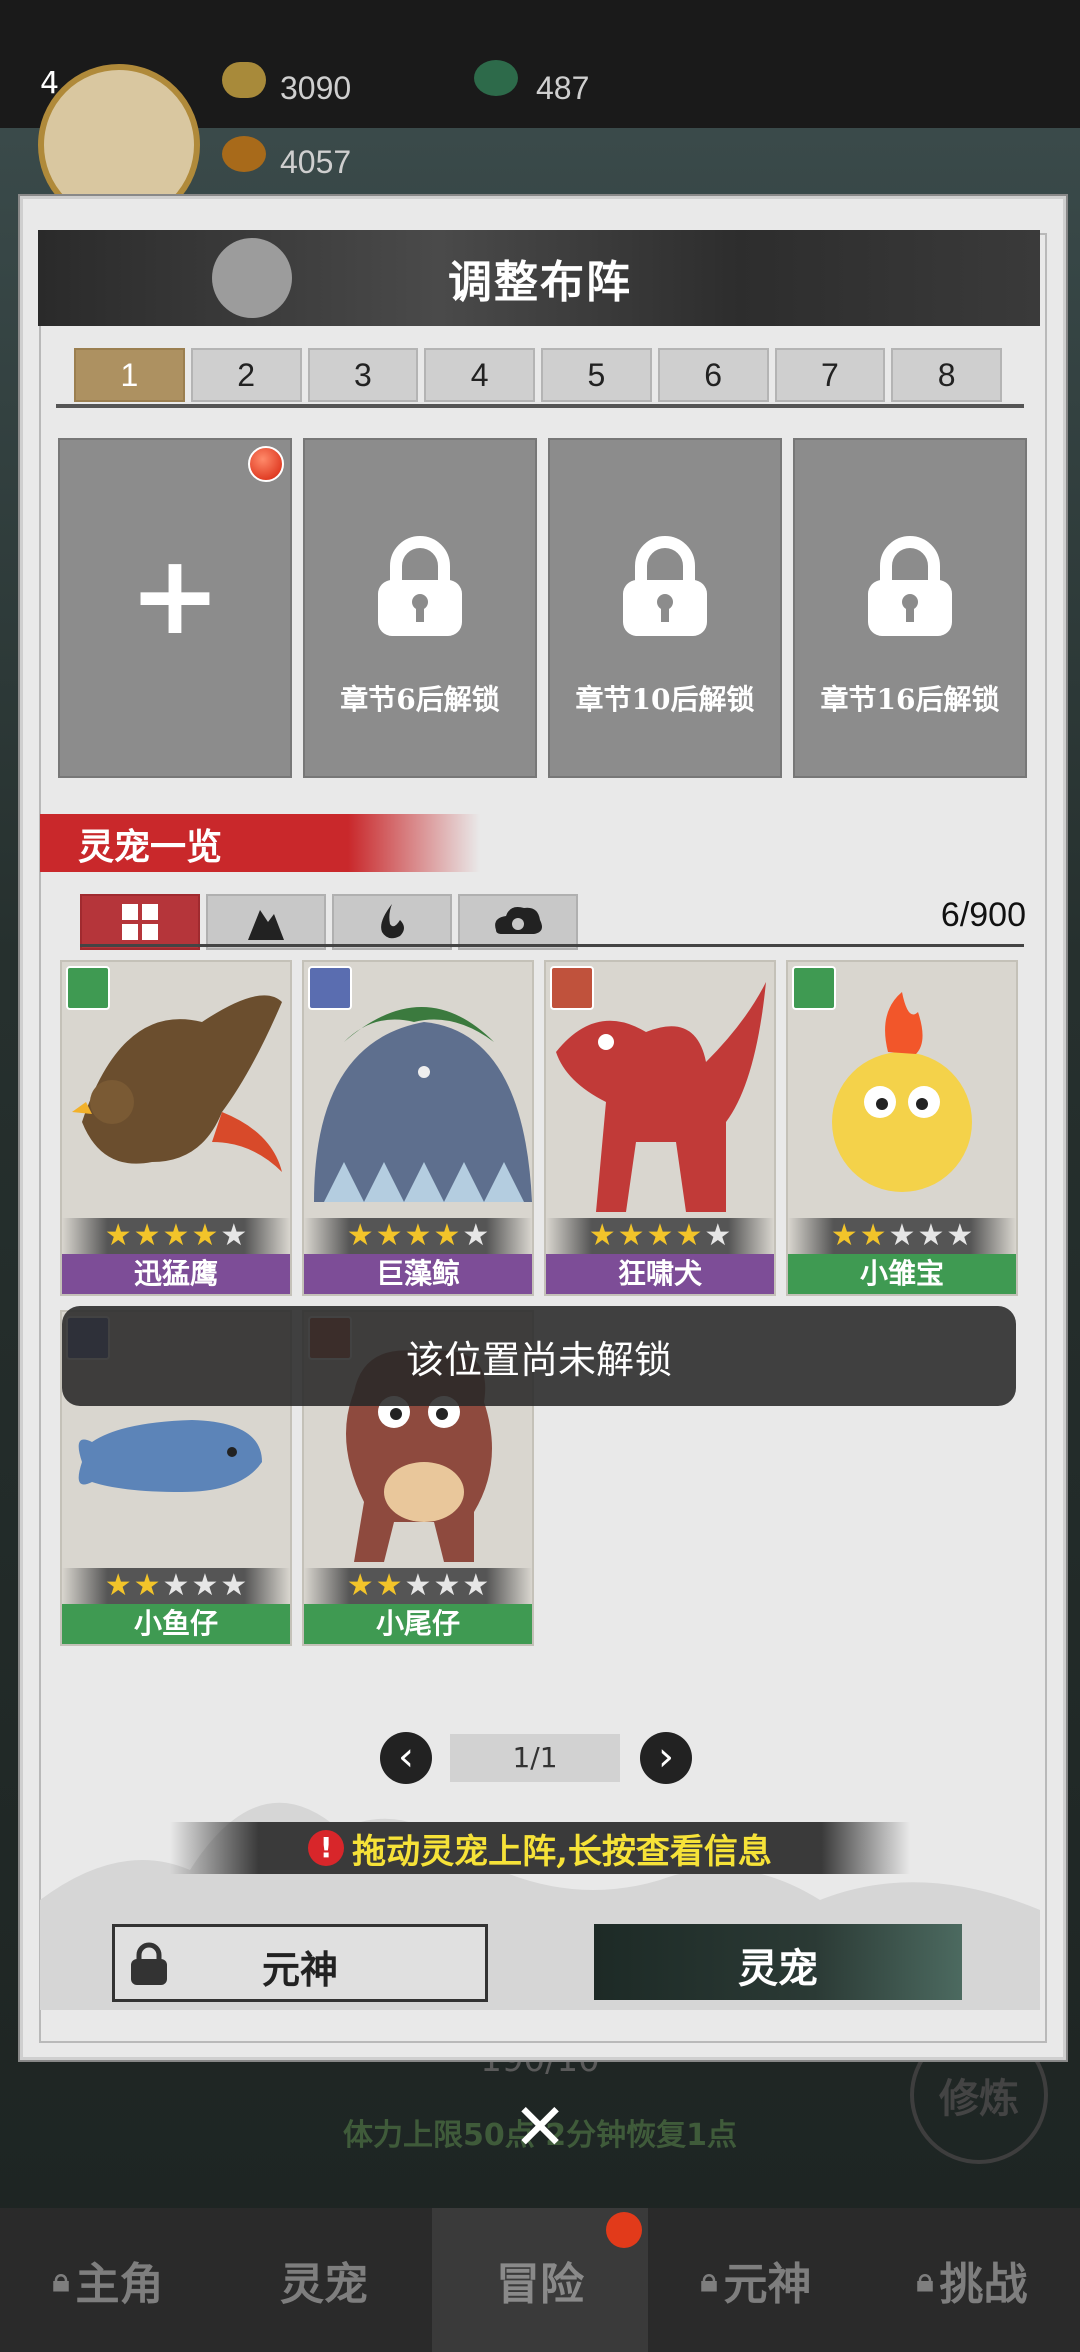  Describe the element at coordinates (983, 2284) in the screenshot. I see `nav-challenge-label: 挑战` at that location.